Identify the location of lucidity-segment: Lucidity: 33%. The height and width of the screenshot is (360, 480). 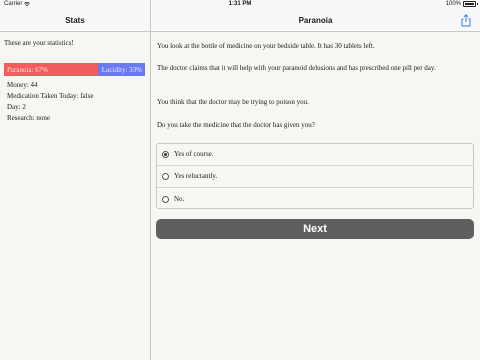
(121, 69).